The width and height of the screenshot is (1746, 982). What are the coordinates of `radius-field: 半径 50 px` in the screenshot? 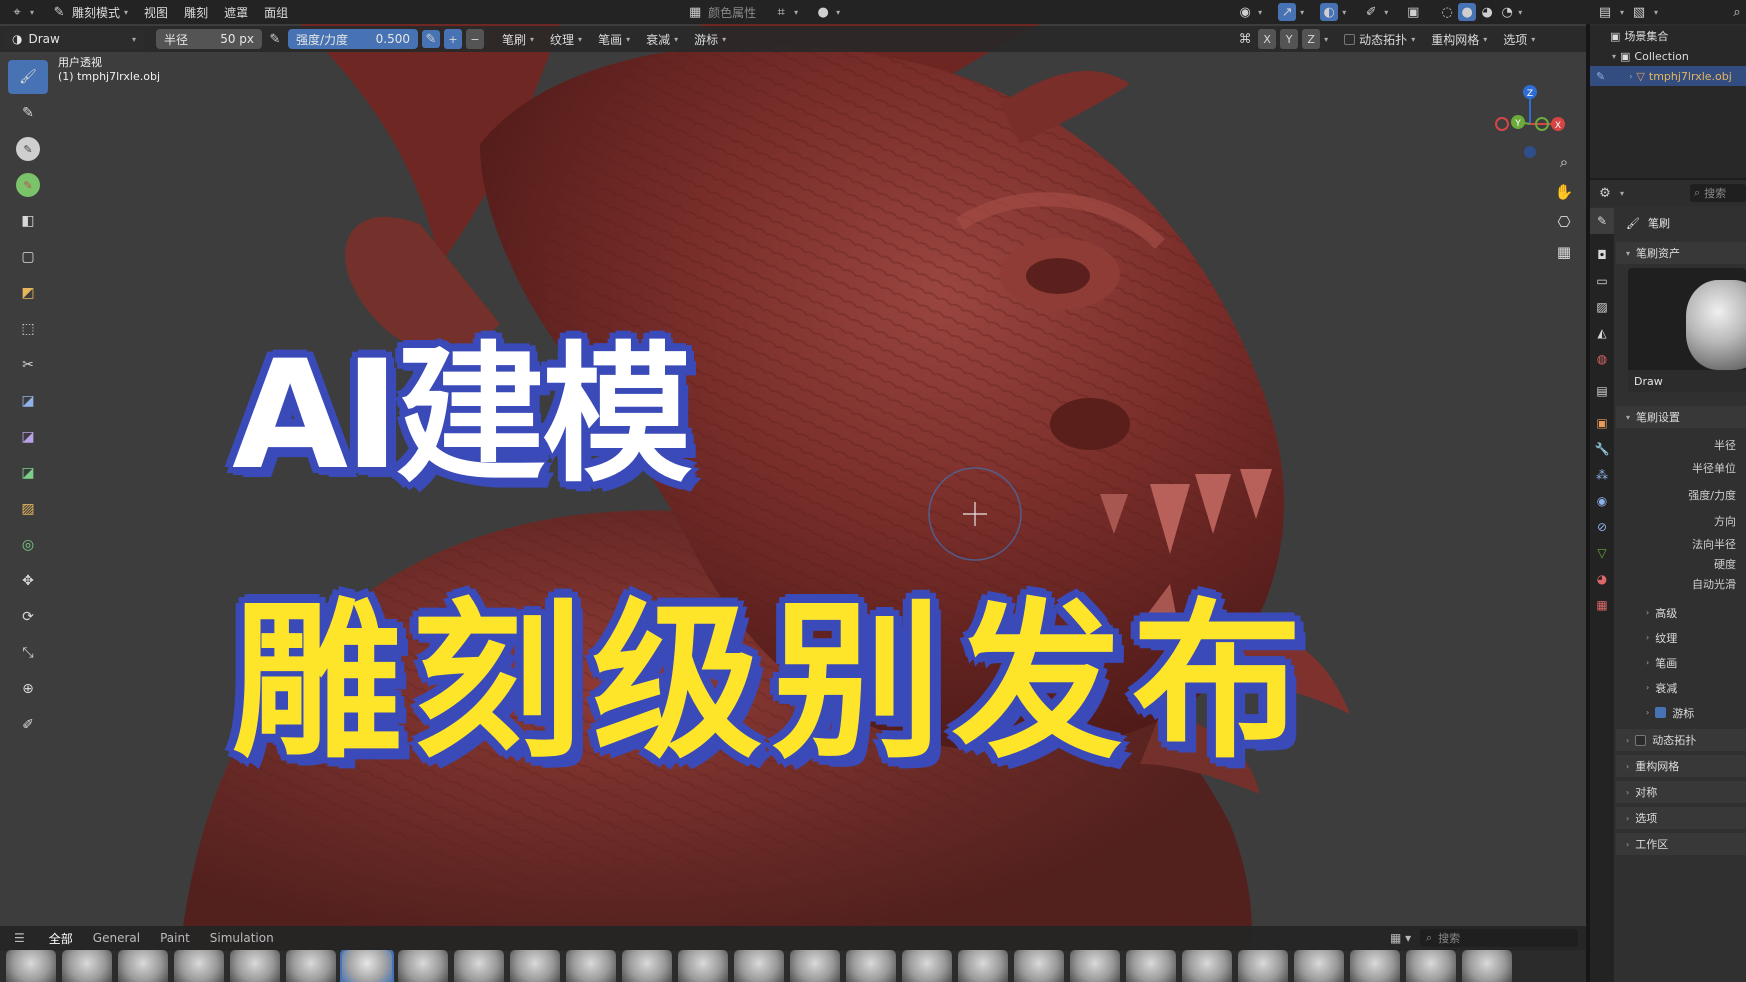 It's located at (209, 39).